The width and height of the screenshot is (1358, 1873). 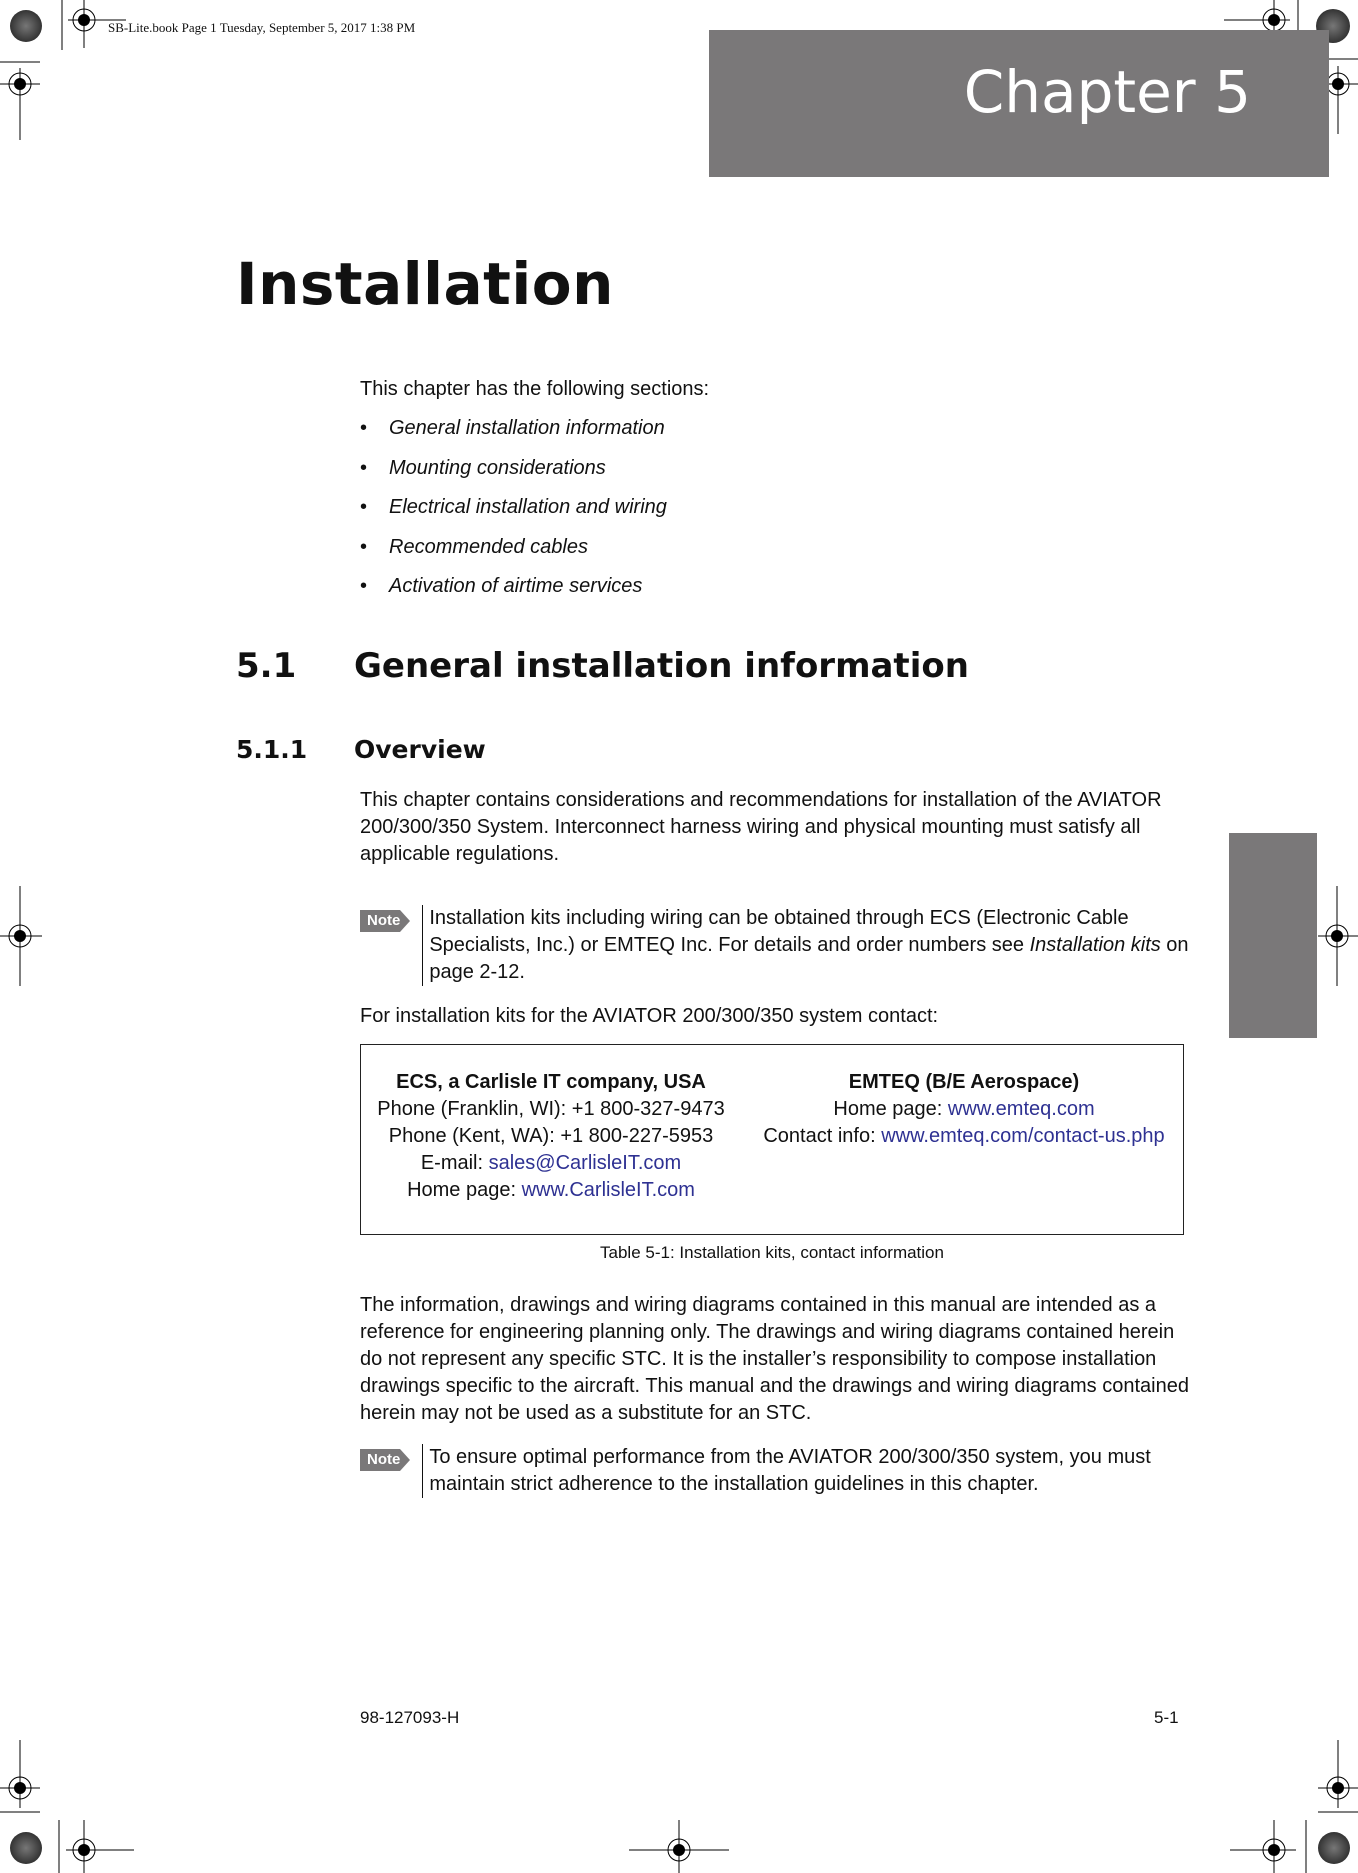 I want to click on subsection-heading: 5.1.1 Overview, so click(x=361, y=749).